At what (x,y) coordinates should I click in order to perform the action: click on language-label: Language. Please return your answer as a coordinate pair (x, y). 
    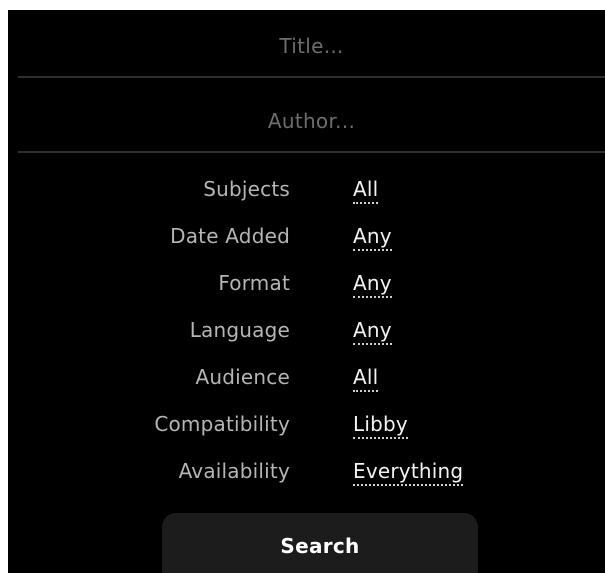
    Looking at the image, I should click on (239, 330).